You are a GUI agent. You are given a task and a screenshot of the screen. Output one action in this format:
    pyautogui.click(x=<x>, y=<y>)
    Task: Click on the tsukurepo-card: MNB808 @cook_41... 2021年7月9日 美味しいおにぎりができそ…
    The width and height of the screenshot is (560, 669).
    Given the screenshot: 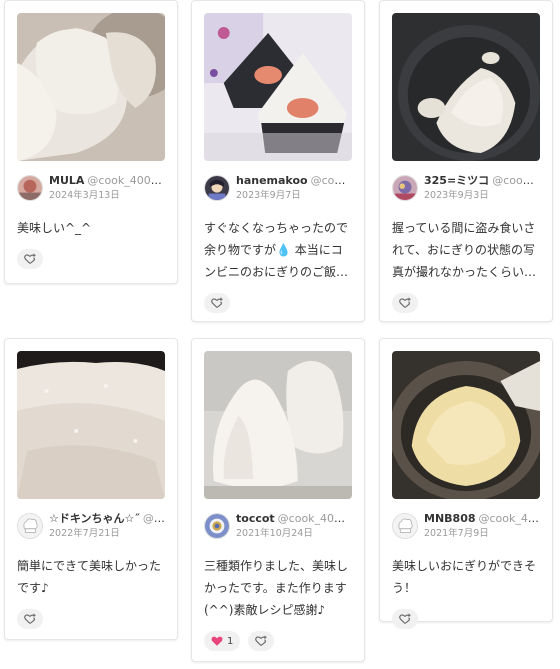 What is the action you would take?
    pyautogui.click(x=466, y=483)
    